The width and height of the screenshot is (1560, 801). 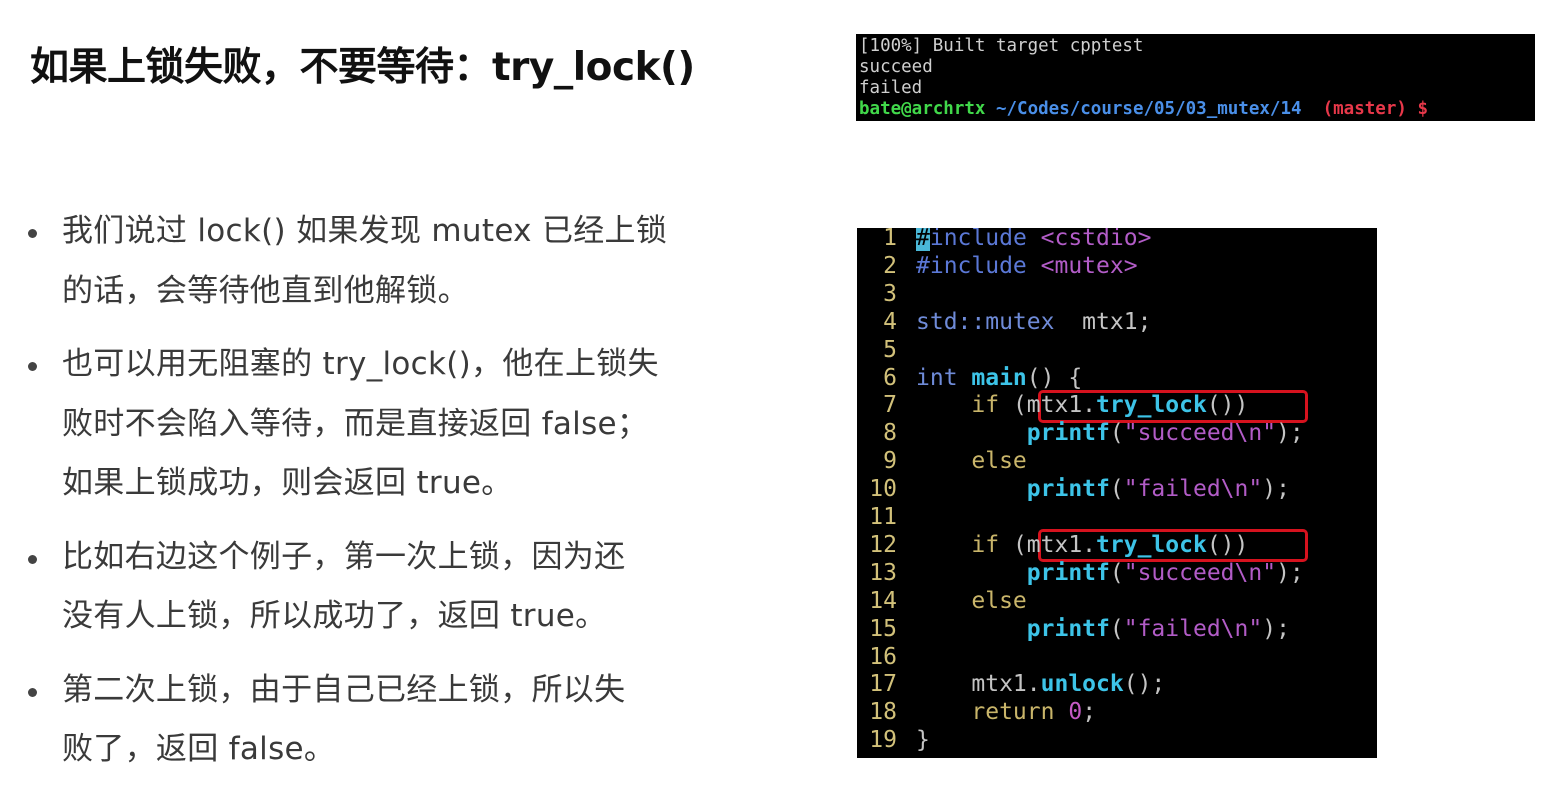 What do you see at coordinates (890, 293) in the screenshot?
I see `line-number: 3` at bounding box center [890, 293].